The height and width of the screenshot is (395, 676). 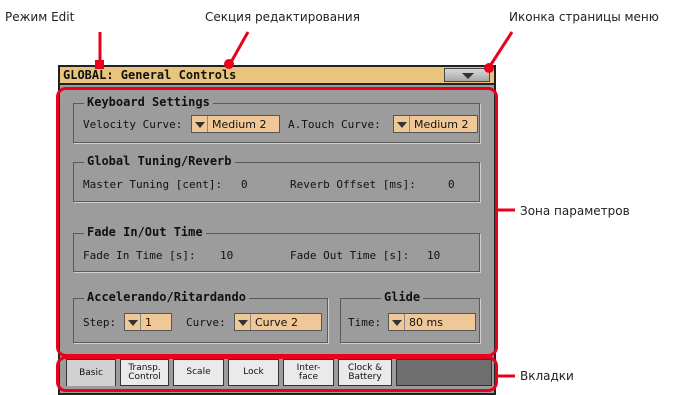 I want to click on page-menu-icon, so click(x=468, y=76).